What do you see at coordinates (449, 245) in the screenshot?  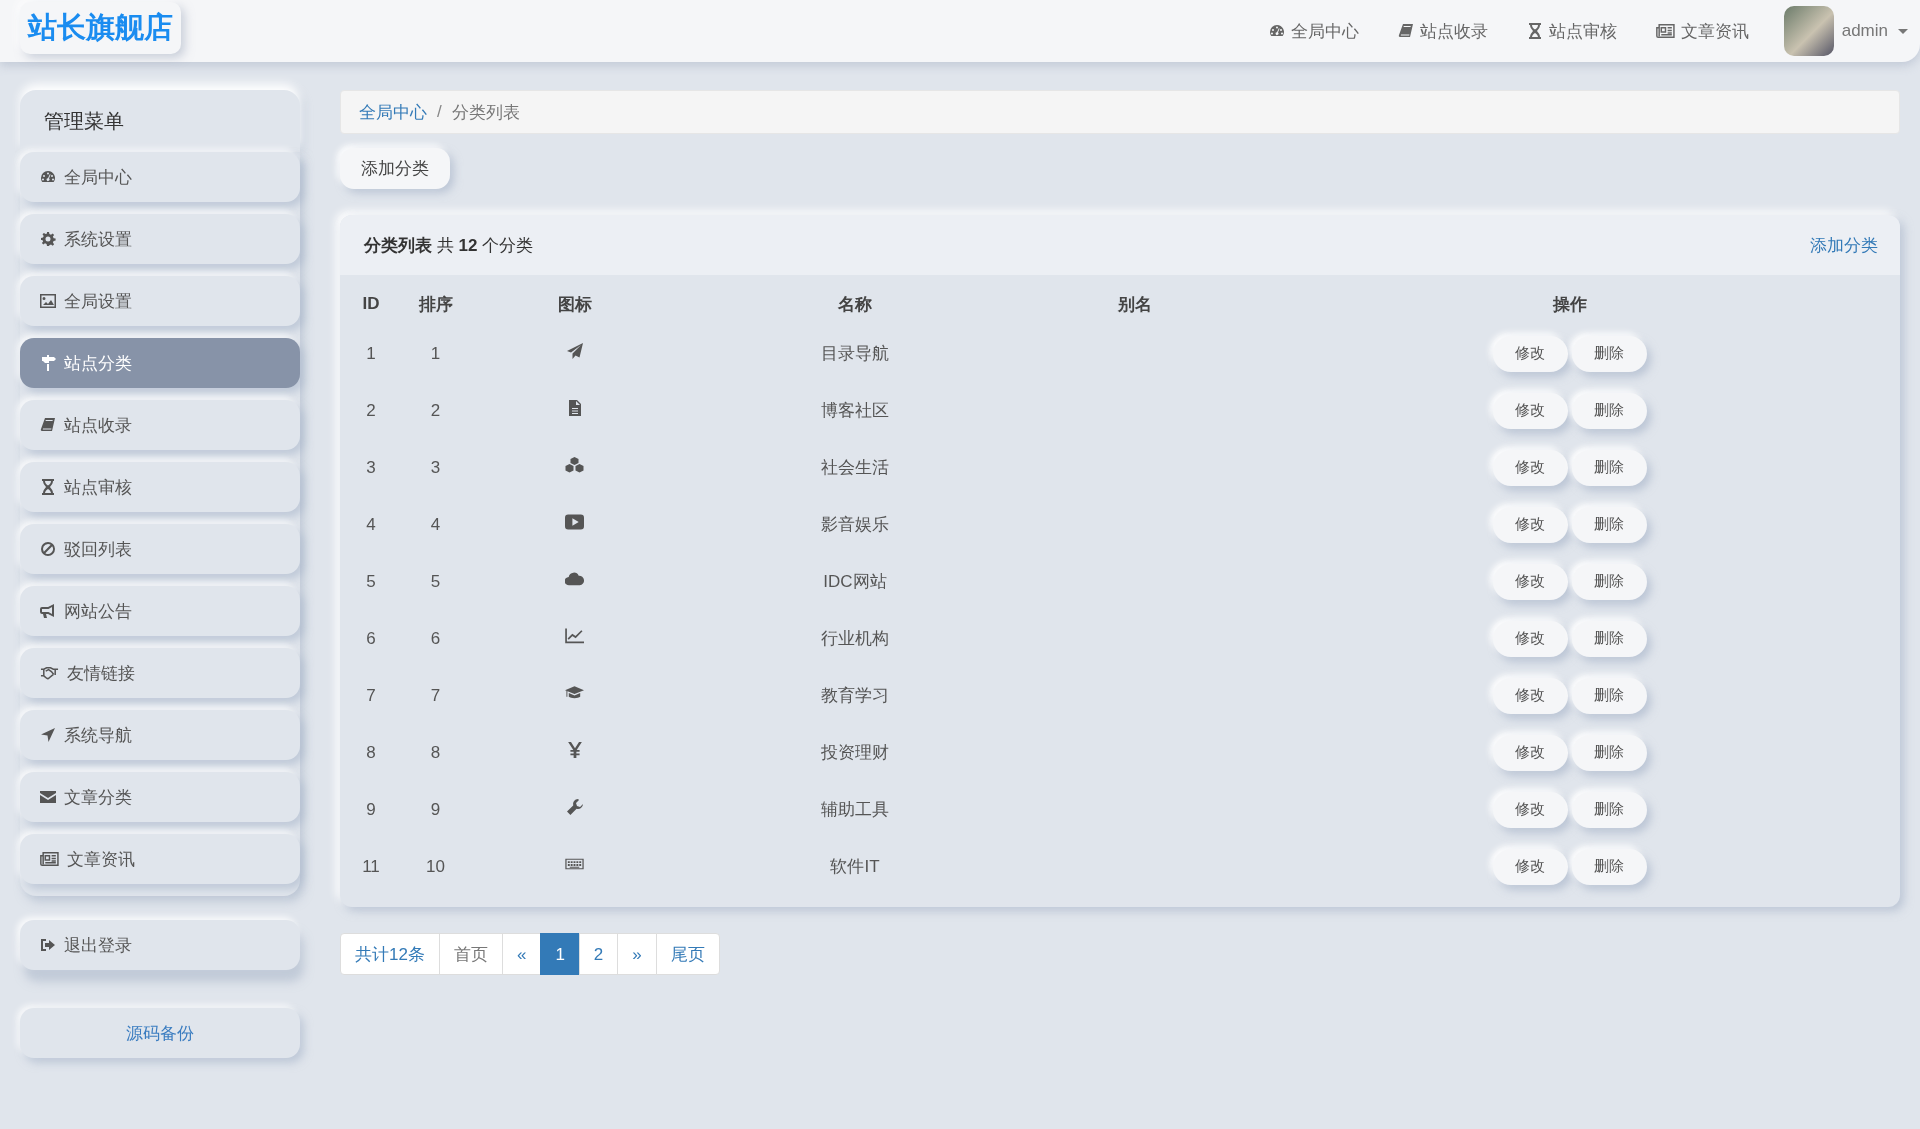 I see `panel-title: 分类列表 共 12 个分类` at bounding box center [449, 245].